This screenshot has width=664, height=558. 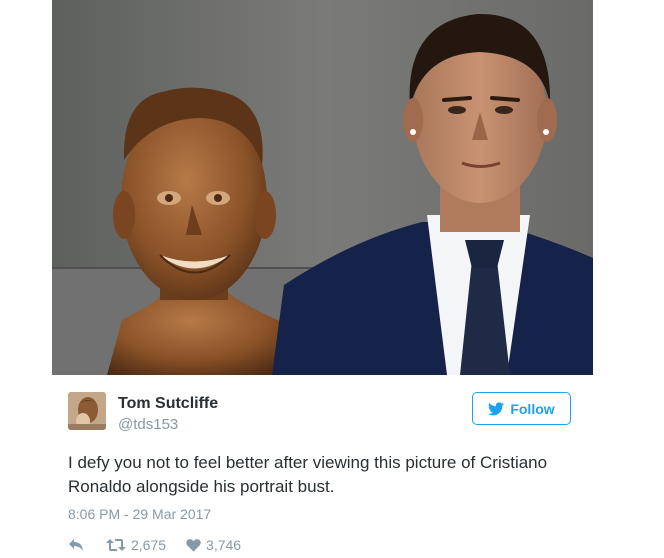 I want to click on tweet-actions: 2,675 3,746, so click(x=154, y=545).